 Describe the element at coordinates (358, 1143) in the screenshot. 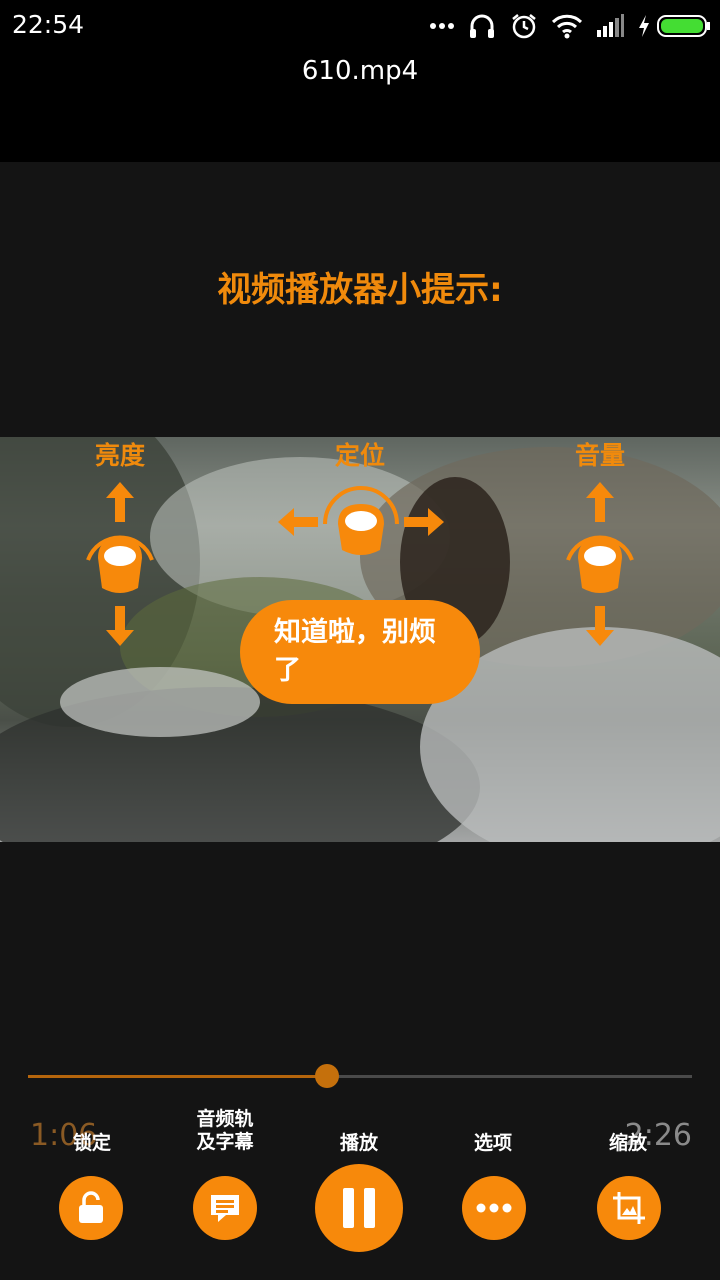

I see `play-label: 播放` at that location.